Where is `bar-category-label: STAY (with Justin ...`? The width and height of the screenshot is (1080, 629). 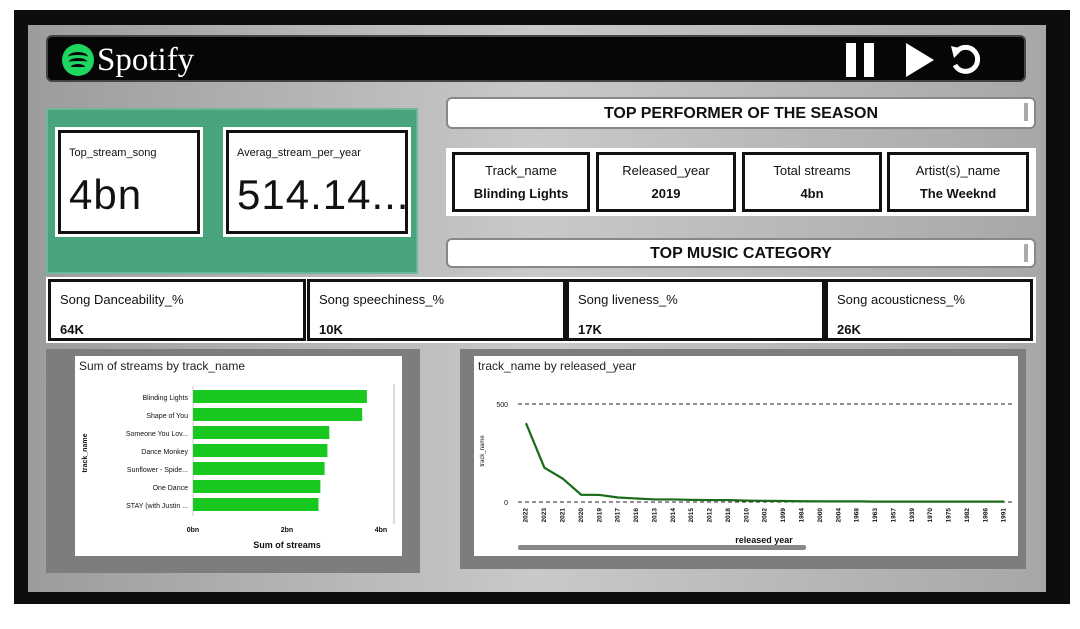 bar-category-label: STAY (with Justin ... is located at coordinates (157, 506).